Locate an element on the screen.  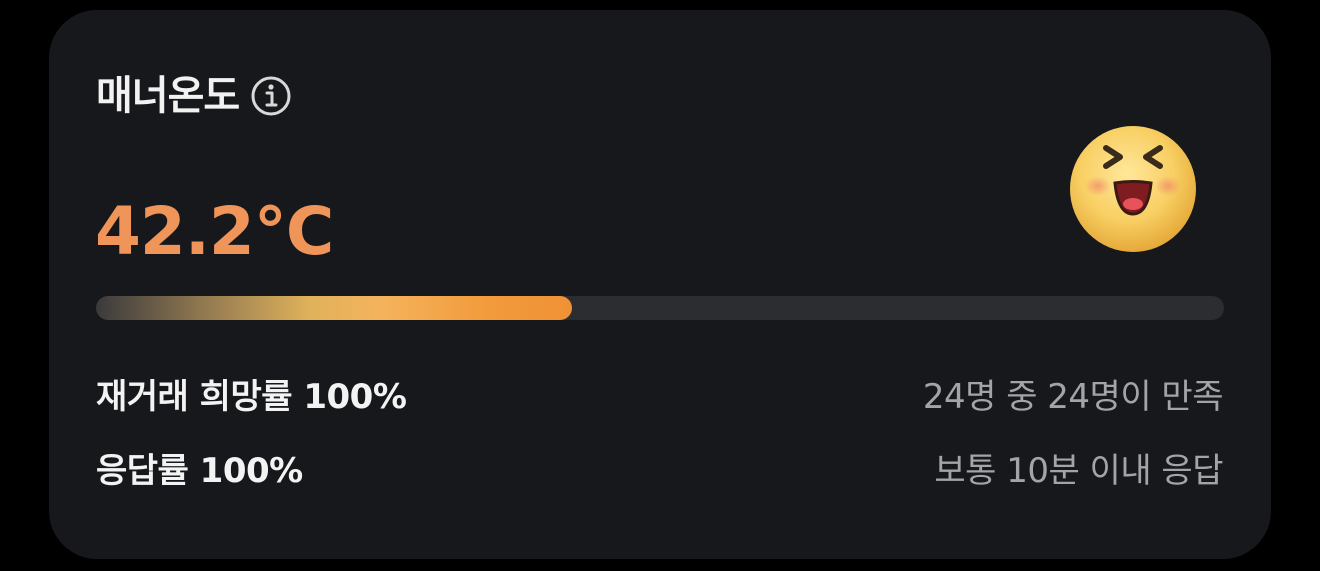
response-rate-label: 응답률 100% is located at coordinates (199, 471).